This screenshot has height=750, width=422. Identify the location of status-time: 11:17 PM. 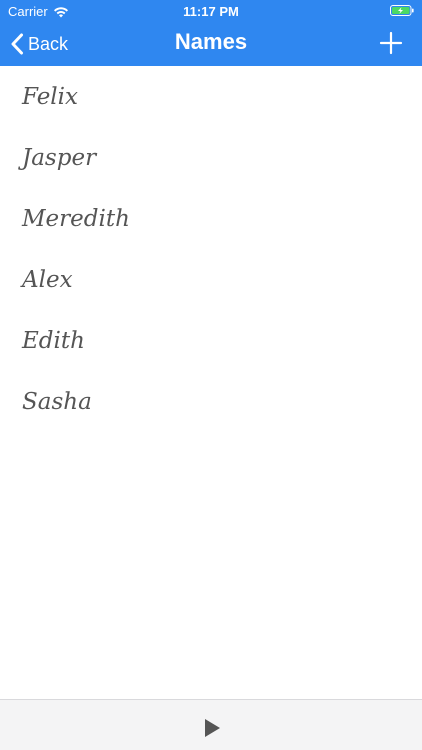
(211, 11).